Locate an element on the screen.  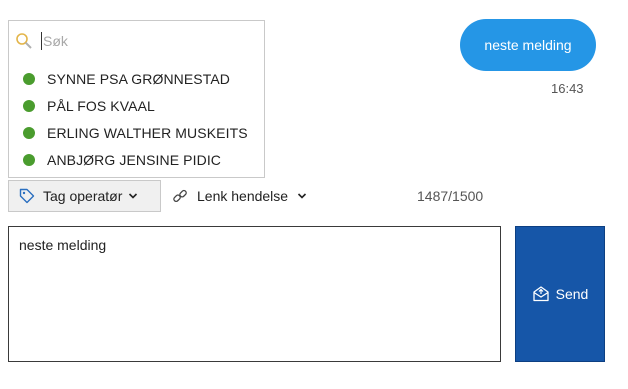
search-icon is located at coordinates (24, 41).